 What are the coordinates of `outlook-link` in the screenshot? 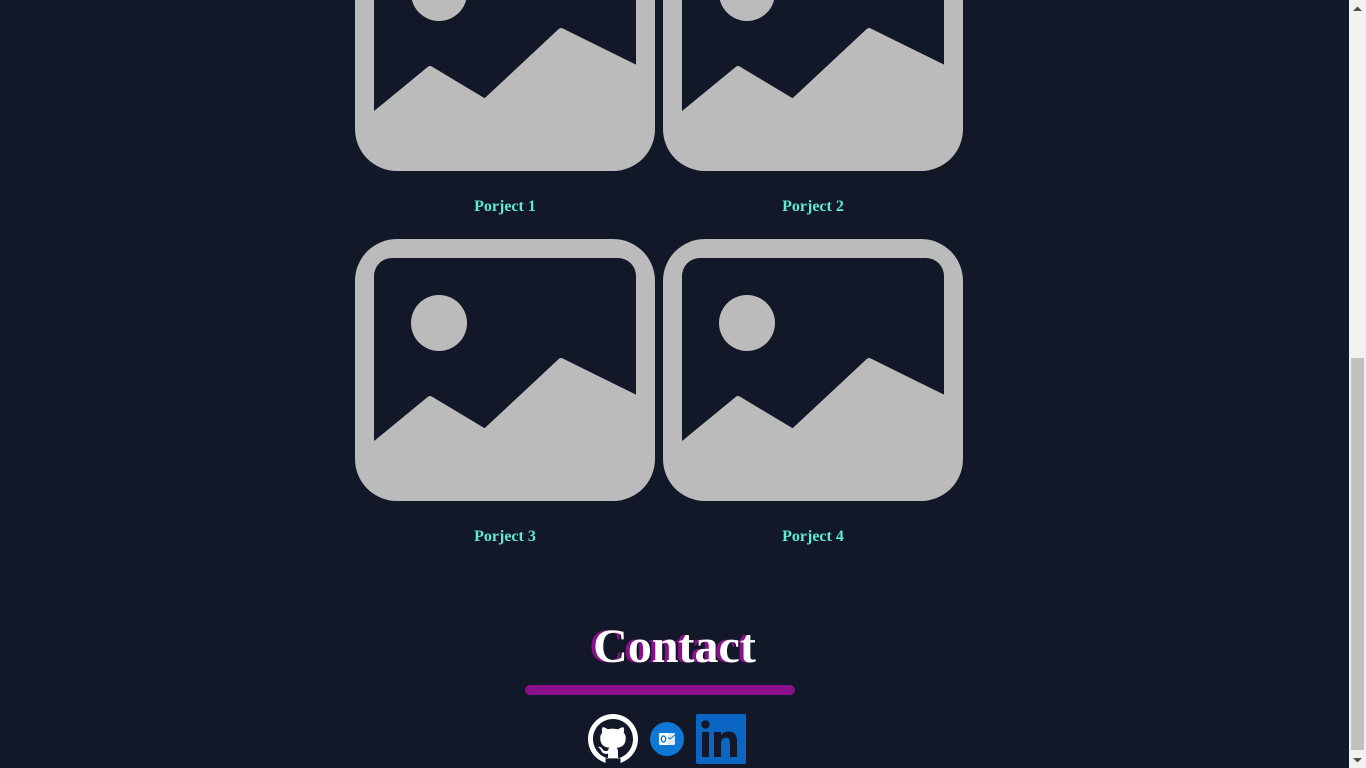 It's located at (667, 739).